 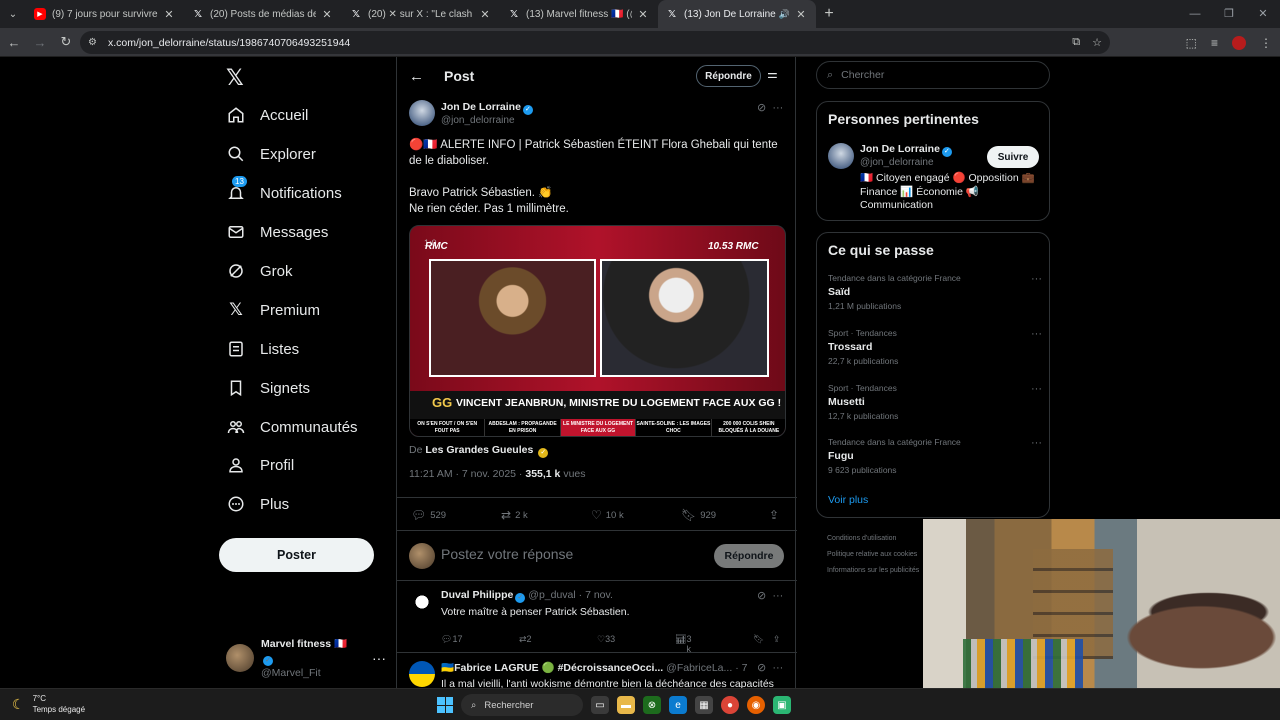 What do you see at coordinates (262, 349) in the screenshot?
I see `nav-item-listes: Listes` at bounding box center [262, 349].